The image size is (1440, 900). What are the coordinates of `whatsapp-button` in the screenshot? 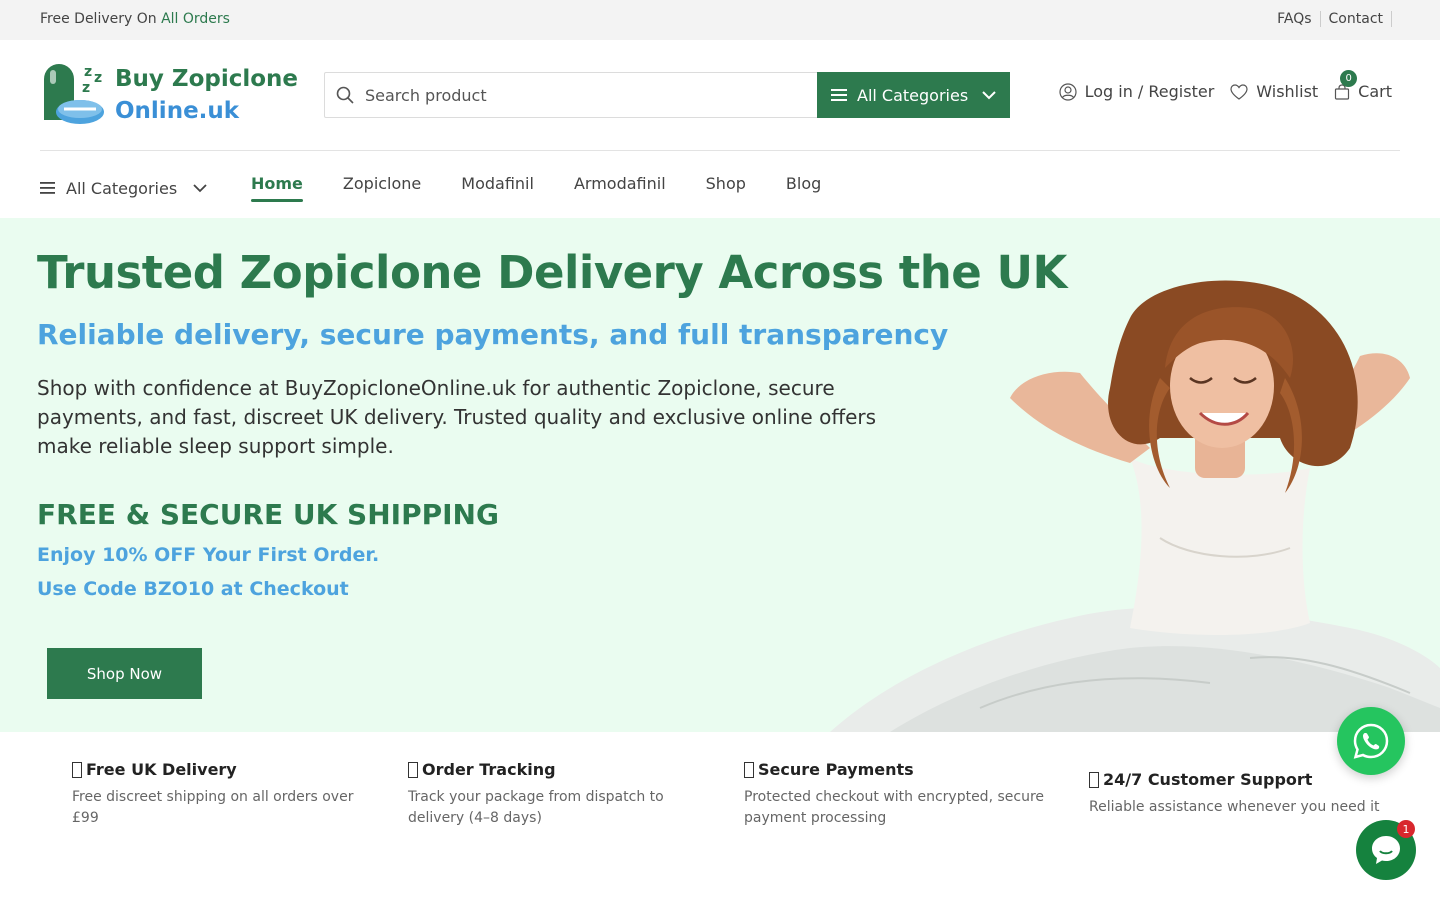 It's located at (1371, 741).